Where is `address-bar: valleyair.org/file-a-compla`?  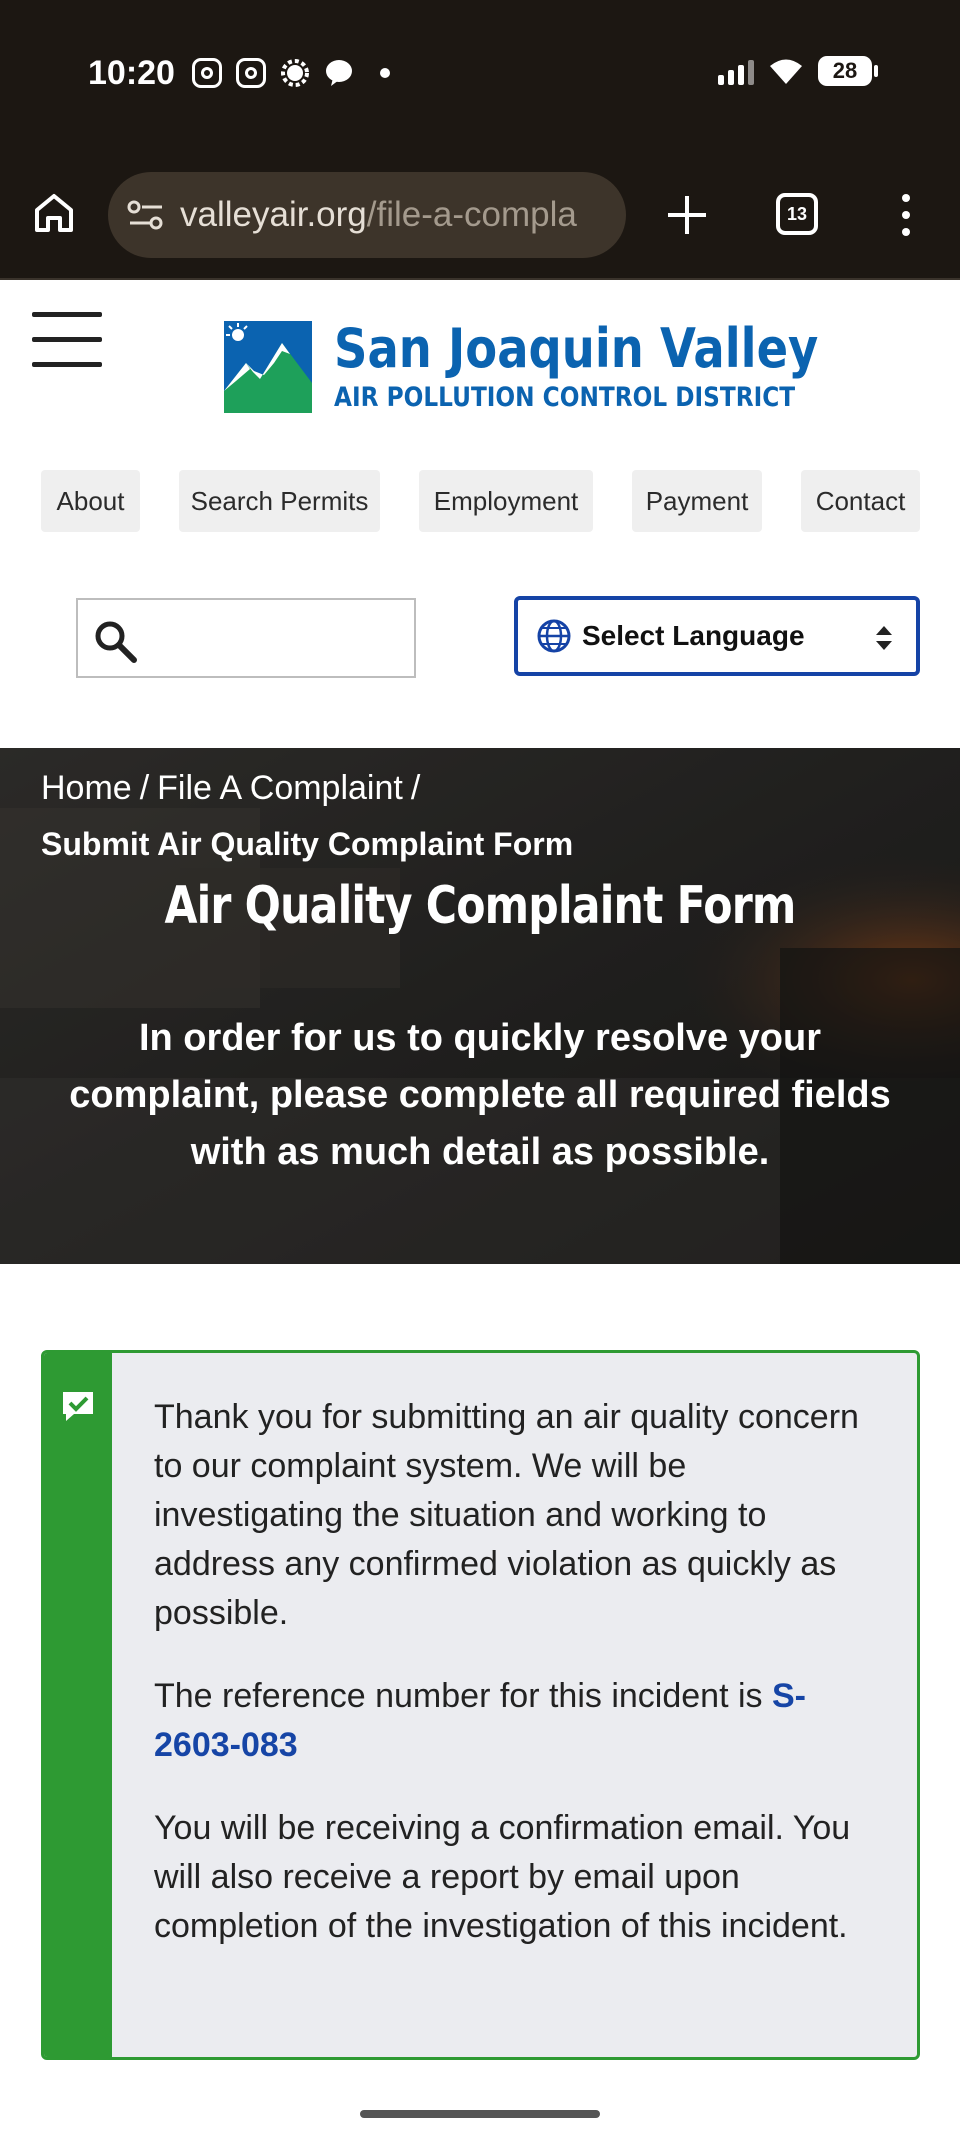
address-bar: valleyair.org/file-a-compla is located at coordinates (367, 215).